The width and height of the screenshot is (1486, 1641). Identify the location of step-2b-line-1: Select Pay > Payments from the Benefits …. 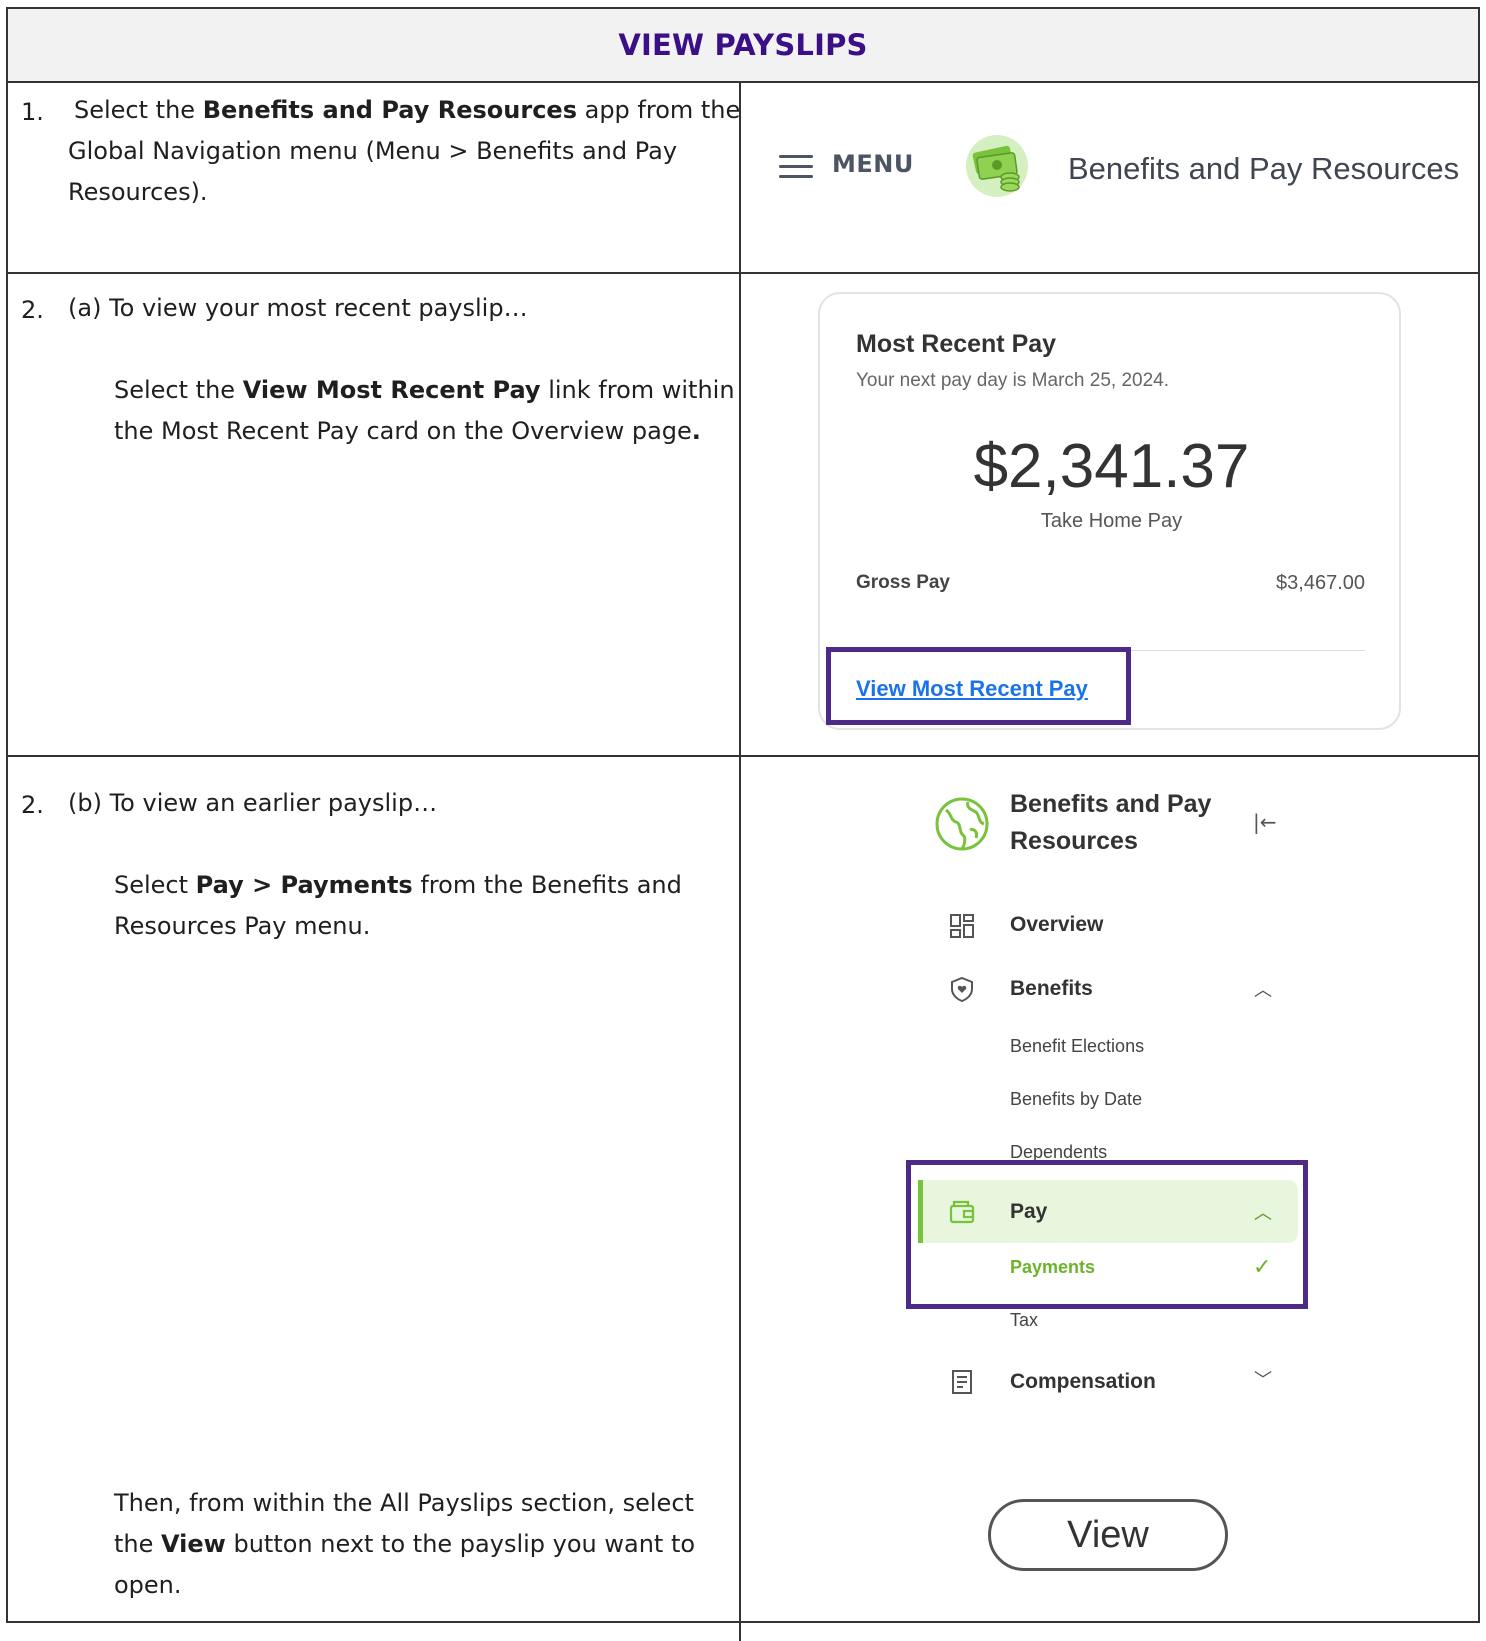
(398, 885).